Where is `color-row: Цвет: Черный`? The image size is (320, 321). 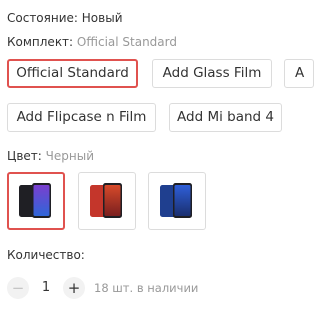 color-row: Цвет: Черный is located at coordinates (50, 156).